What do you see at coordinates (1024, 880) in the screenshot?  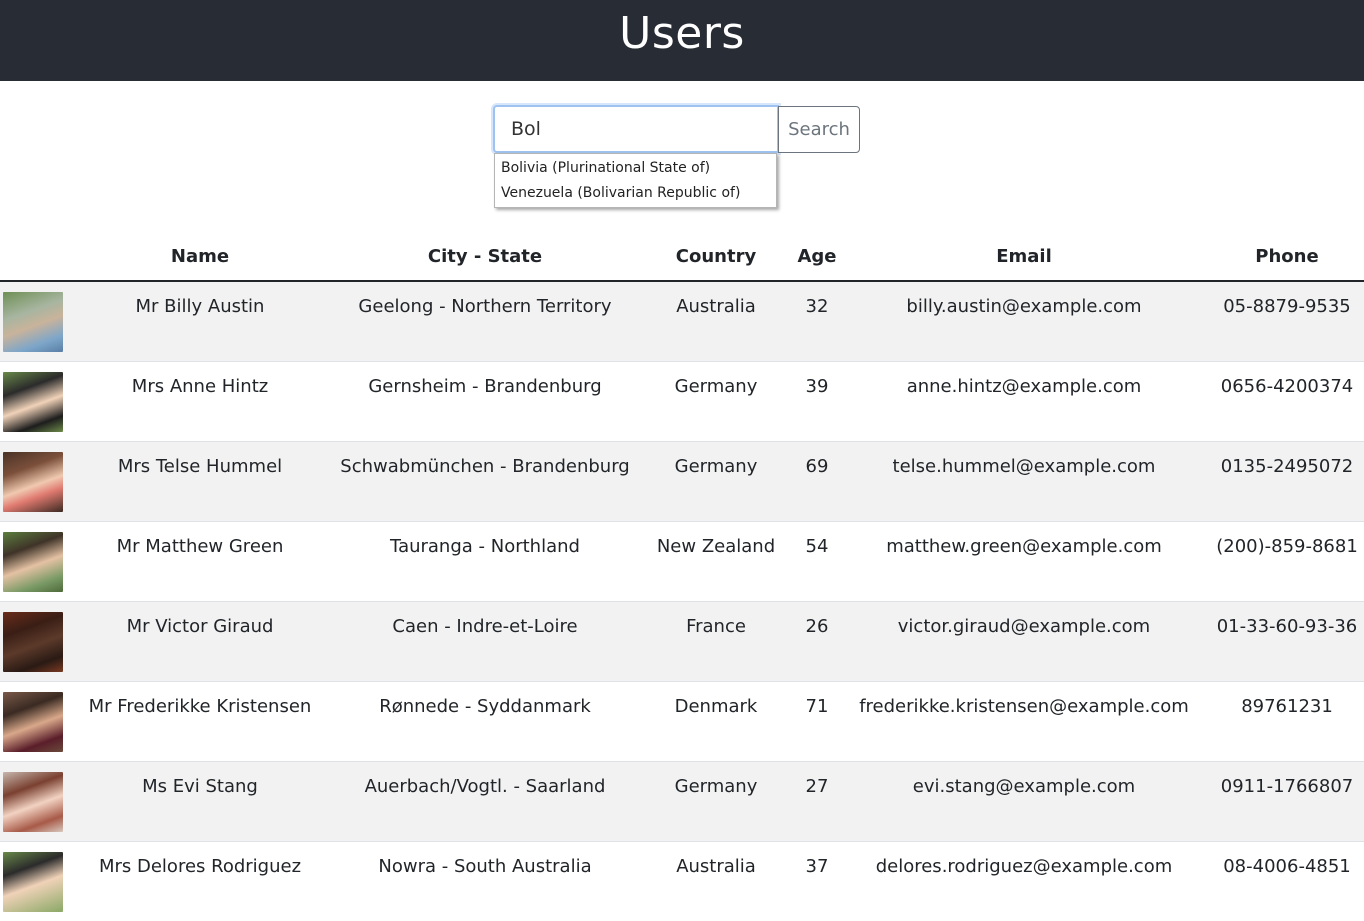 I see `email-cell: delores.rodriguez@example.com` at bounding box center [1024, 880].